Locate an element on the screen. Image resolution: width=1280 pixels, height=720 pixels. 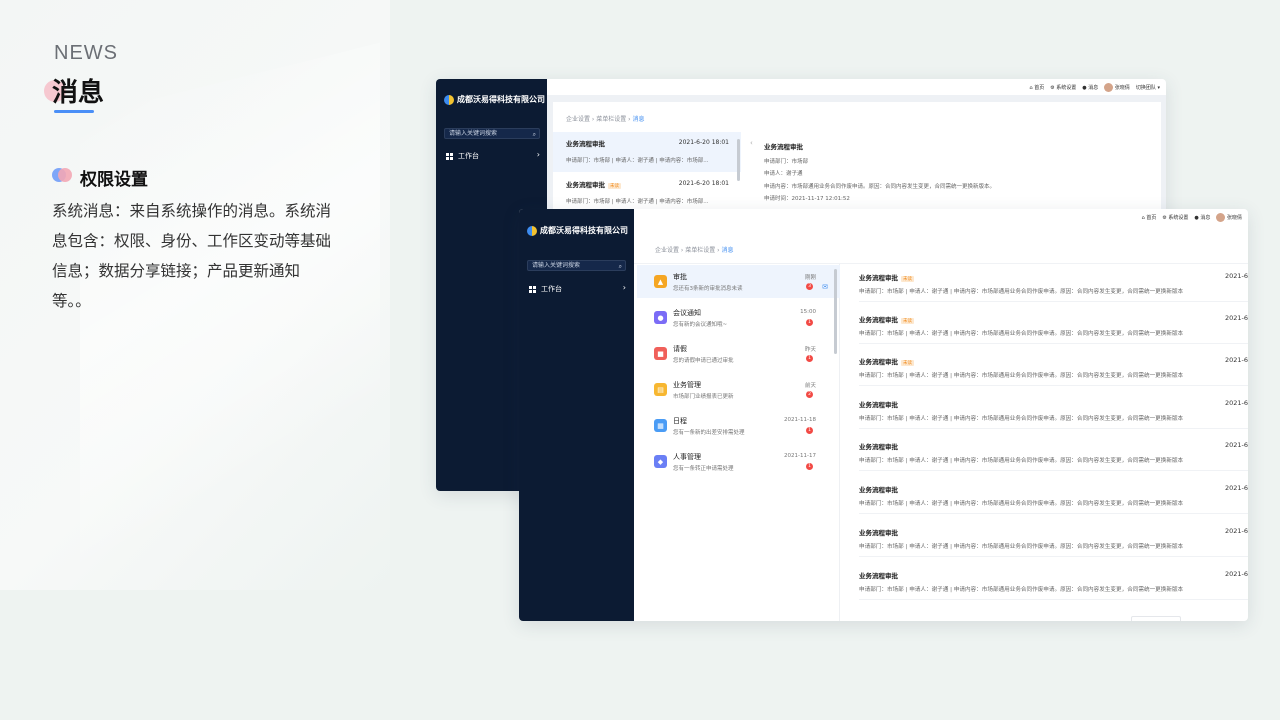
switch-team-button: 切换团队 ▾ is located at coordinates (1148, 87).